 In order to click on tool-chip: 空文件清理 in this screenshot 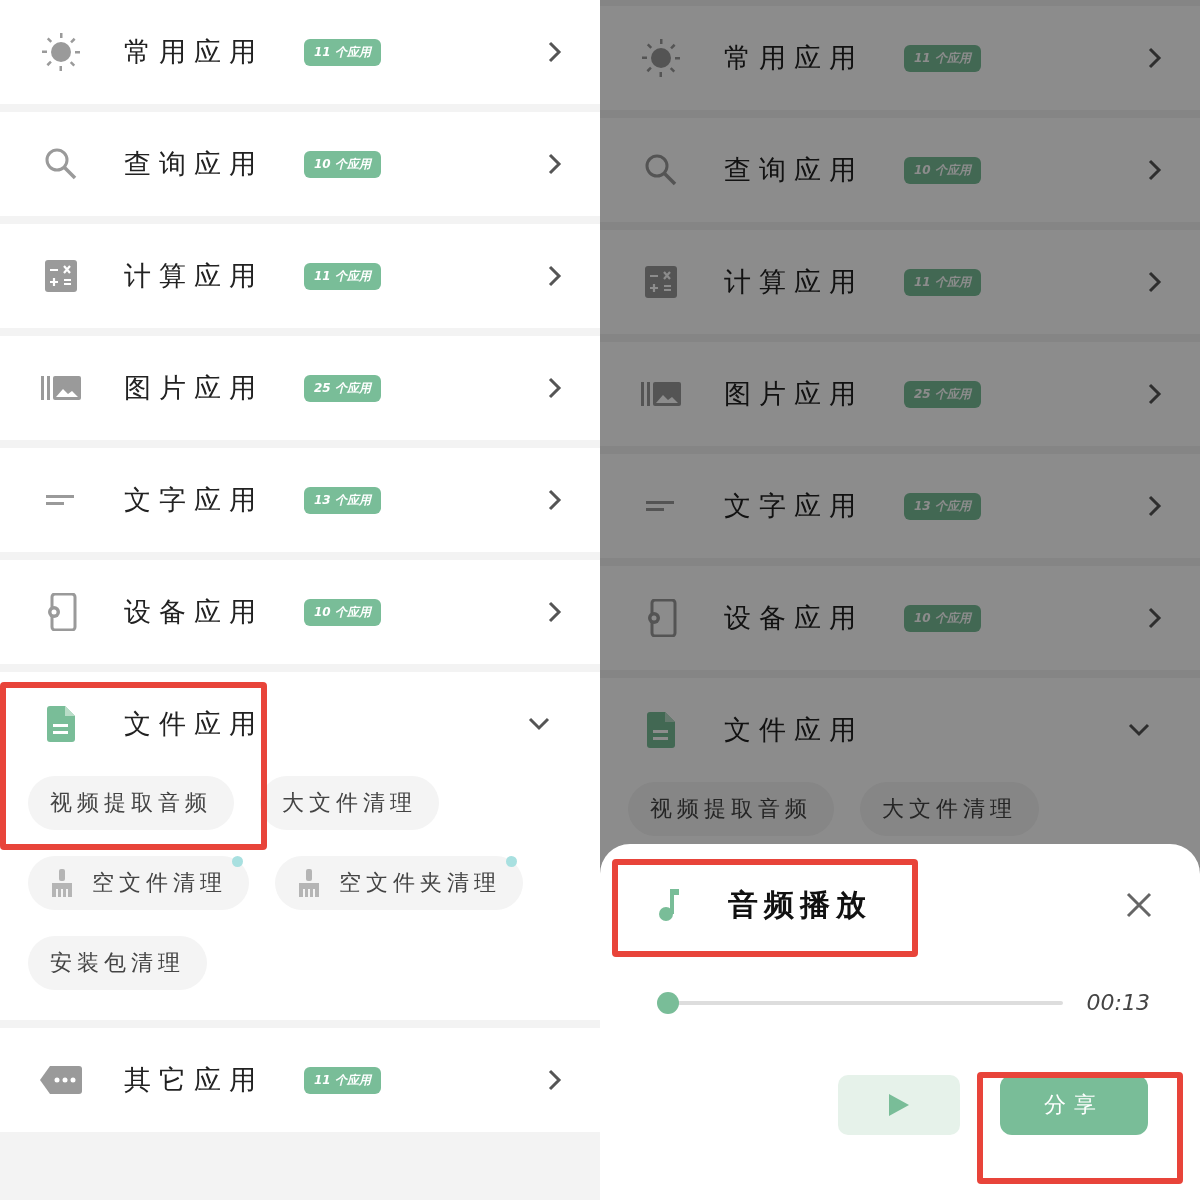, I will do `click(138, 883)`.